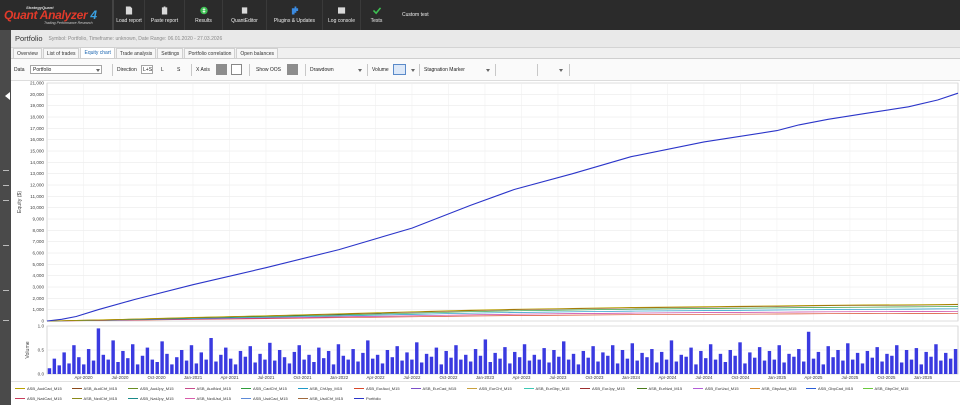 The width and height of the screenshot is (960, 405). I want to click on chart-line-icon, so click(509, 69).